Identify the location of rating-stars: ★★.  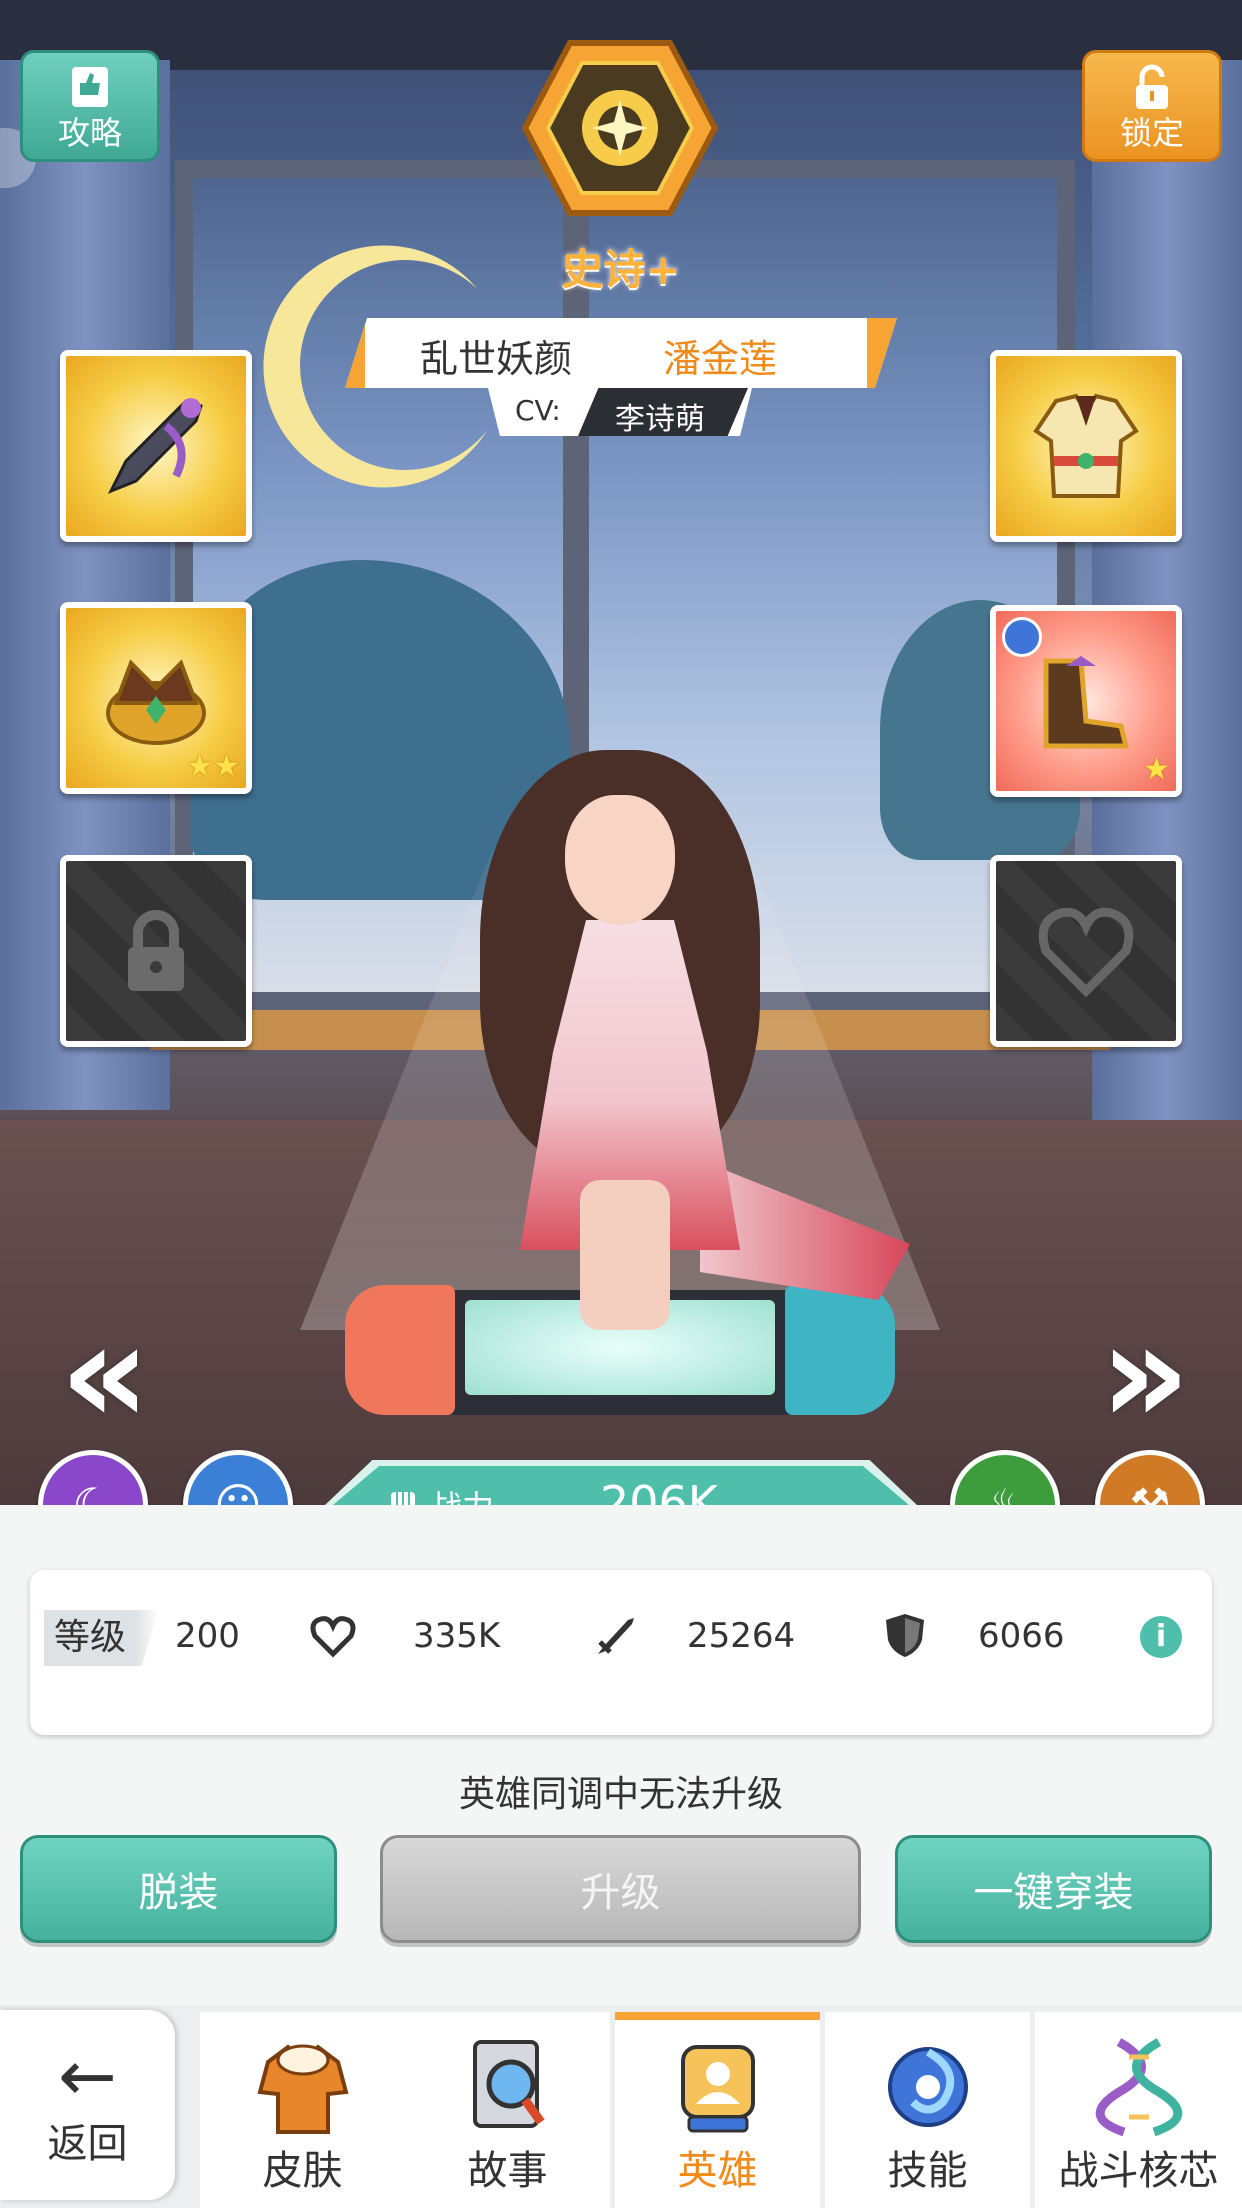
(213, 766).